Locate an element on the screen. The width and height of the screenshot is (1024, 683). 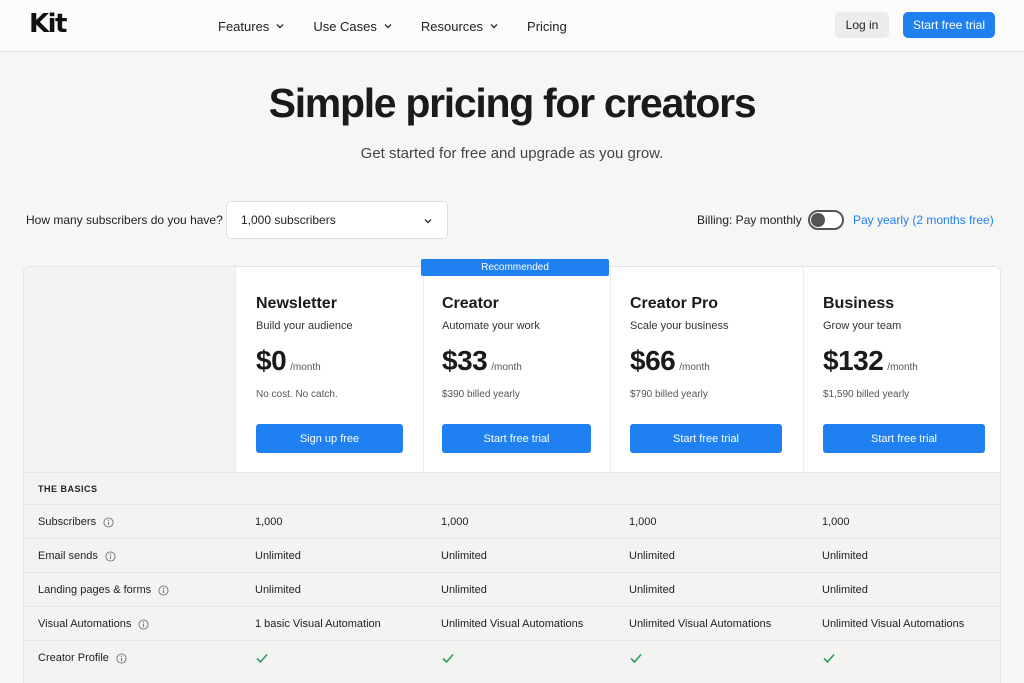
table-cell: 1 basic Visual Automation is located at coordinates (318, 624).